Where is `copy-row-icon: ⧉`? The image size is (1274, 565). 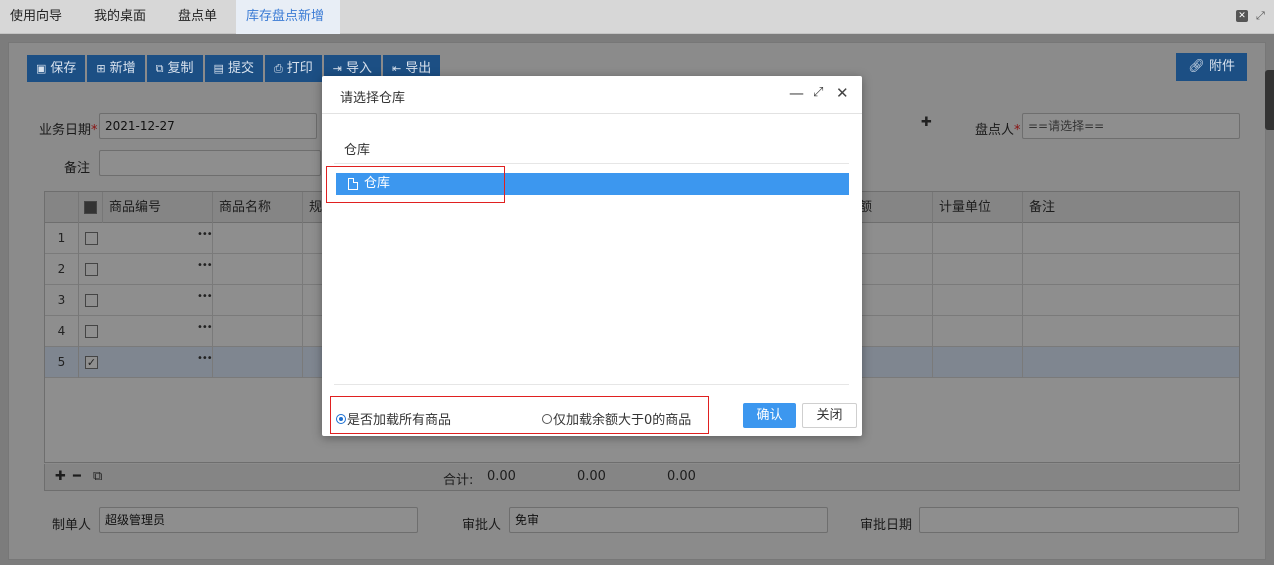
copy-row-icon: ⧉ is located at coordinates (97, 476).